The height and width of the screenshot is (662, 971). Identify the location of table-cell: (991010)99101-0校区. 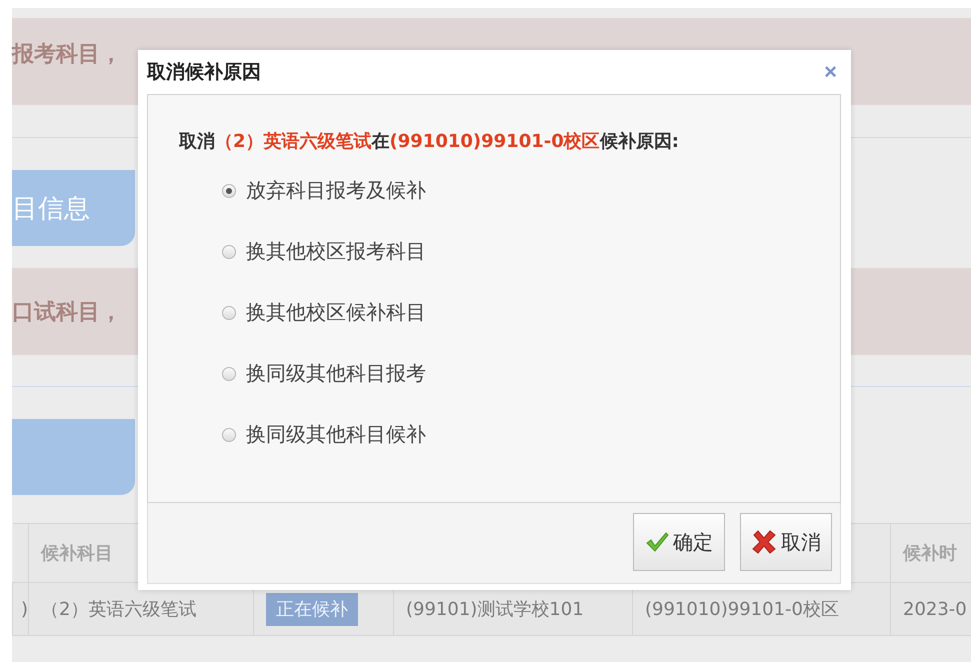
(742, 609).